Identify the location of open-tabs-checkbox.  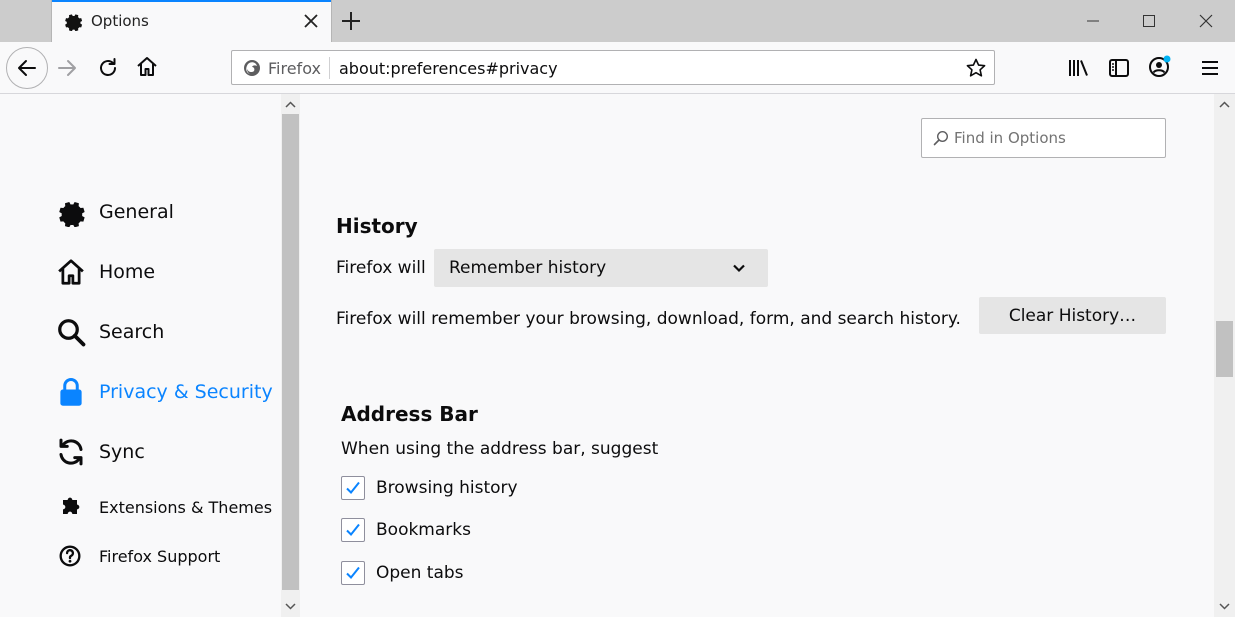
(353, 573).